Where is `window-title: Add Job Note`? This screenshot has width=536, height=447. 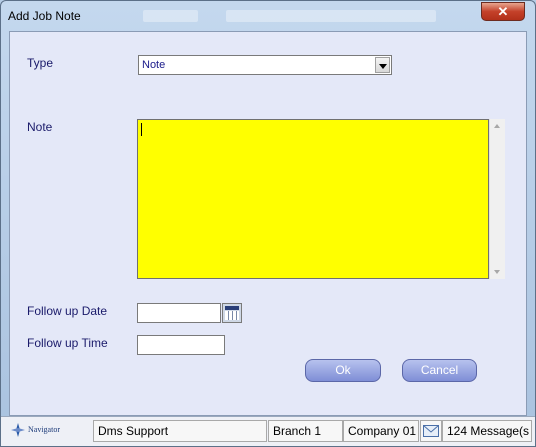
window-title: Add Job Note is located at coordinates (44, 16).